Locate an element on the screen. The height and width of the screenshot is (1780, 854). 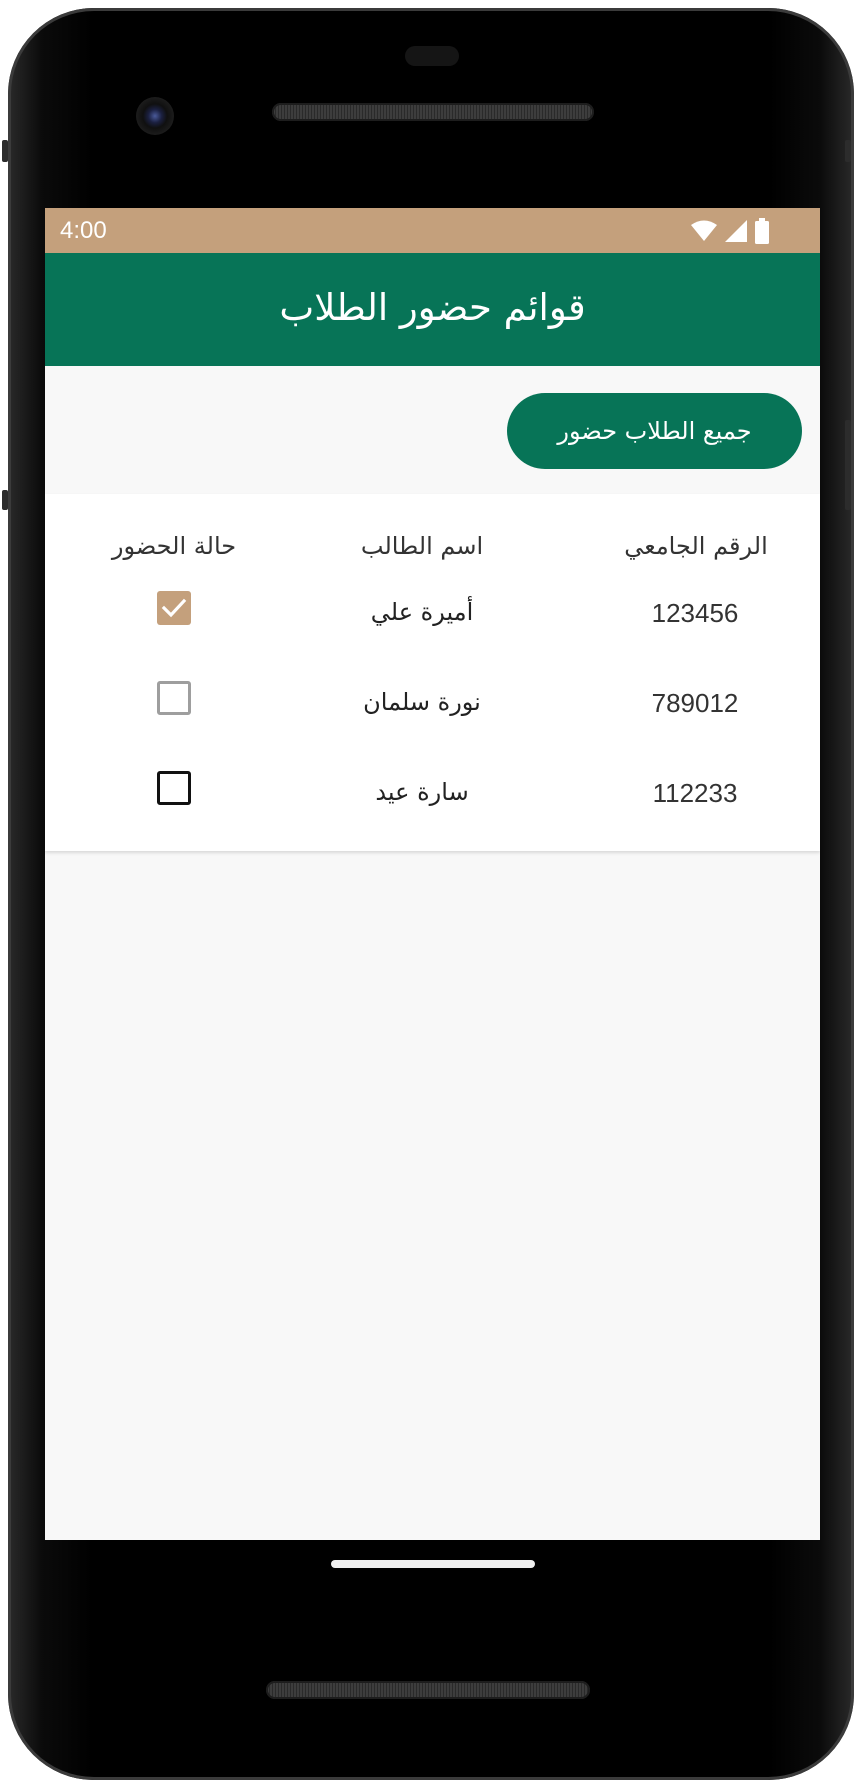
status-icons is located at coordinates (730, 231).